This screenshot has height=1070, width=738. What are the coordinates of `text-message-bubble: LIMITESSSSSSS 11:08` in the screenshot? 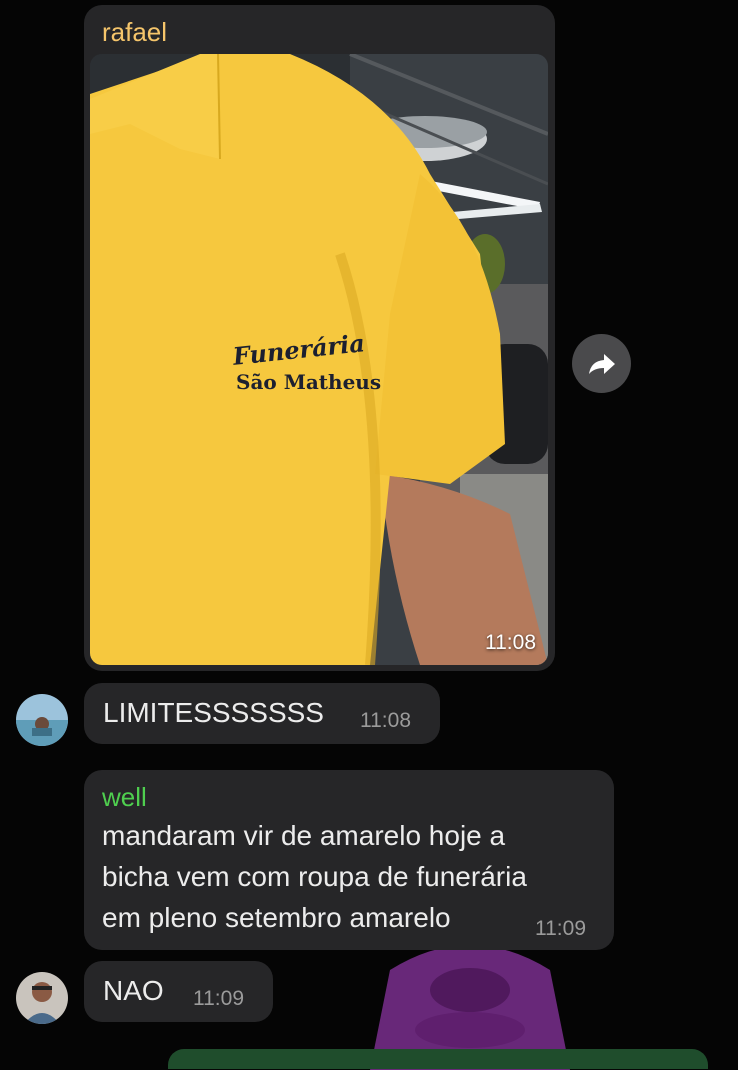 It's located at (262, 713).